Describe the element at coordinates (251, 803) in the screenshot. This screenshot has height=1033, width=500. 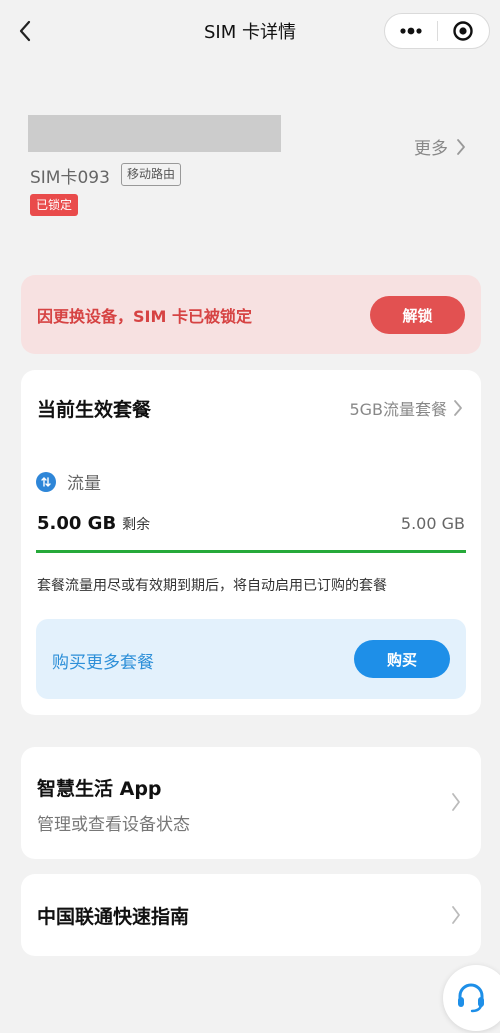
I see `smart-life-app-card: 智慧生活 App 管理或查看设备状态` at that location.